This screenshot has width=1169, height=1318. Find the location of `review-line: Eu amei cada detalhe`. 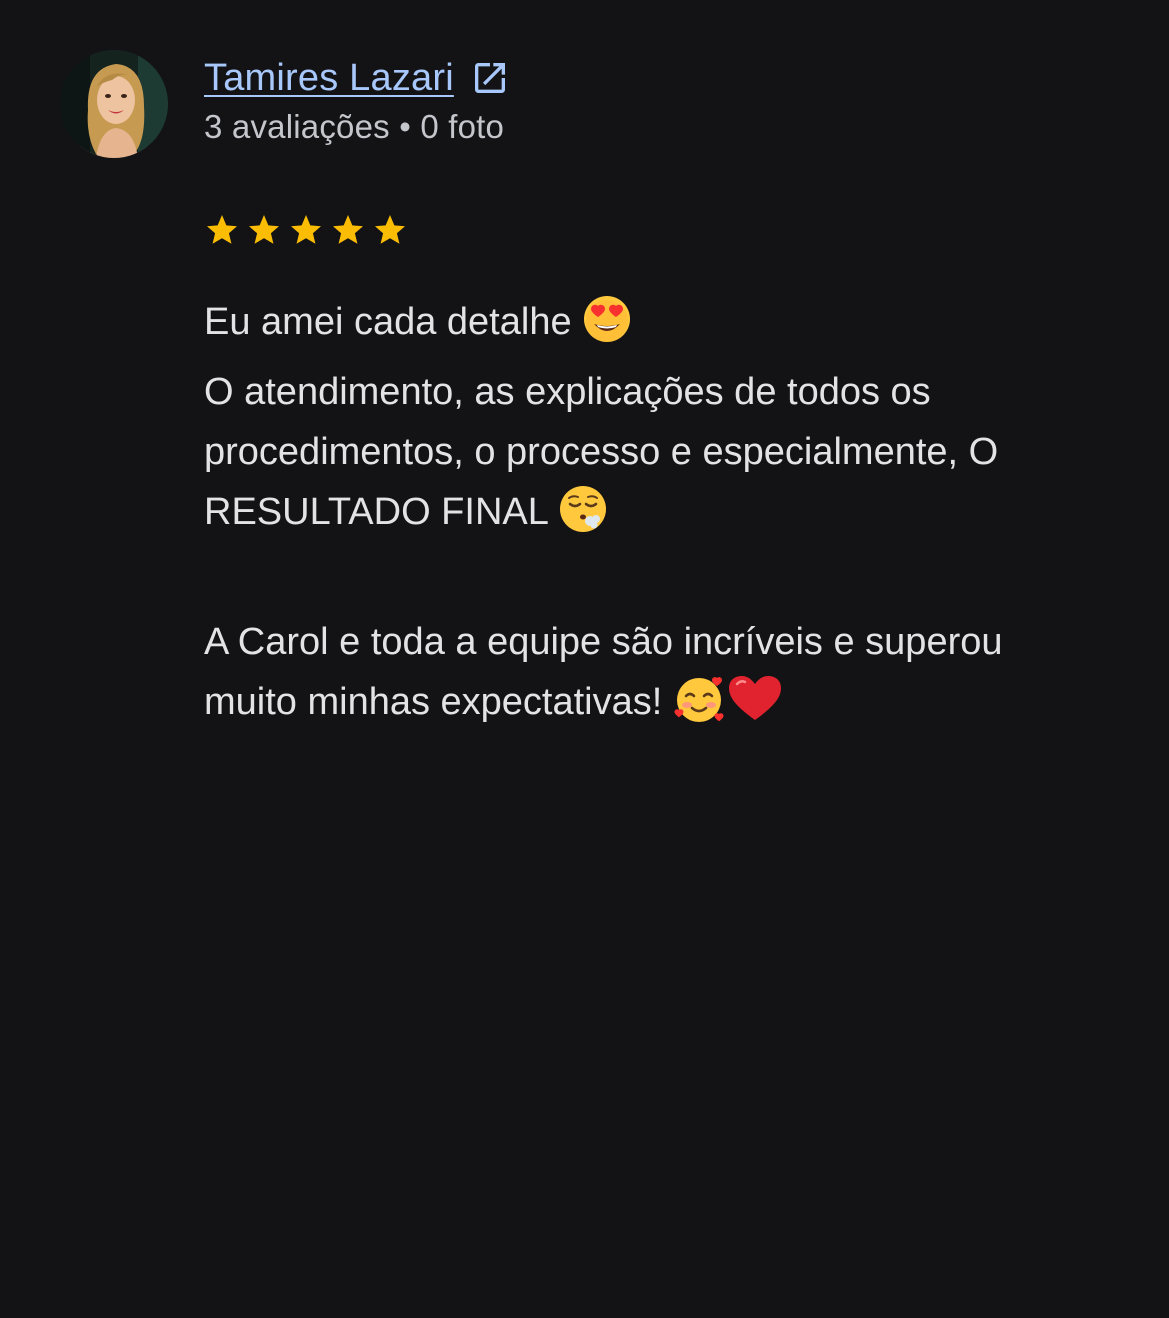

review-line: Eu amei cada detalhe is located at coordinates (664, 327).